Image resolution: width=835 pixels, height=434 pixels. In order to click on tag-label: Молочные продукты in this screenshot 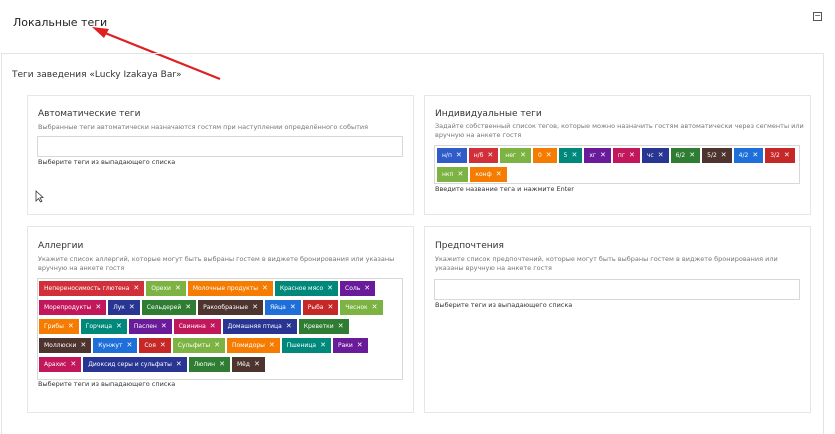, I will do `click(225, 288)`.